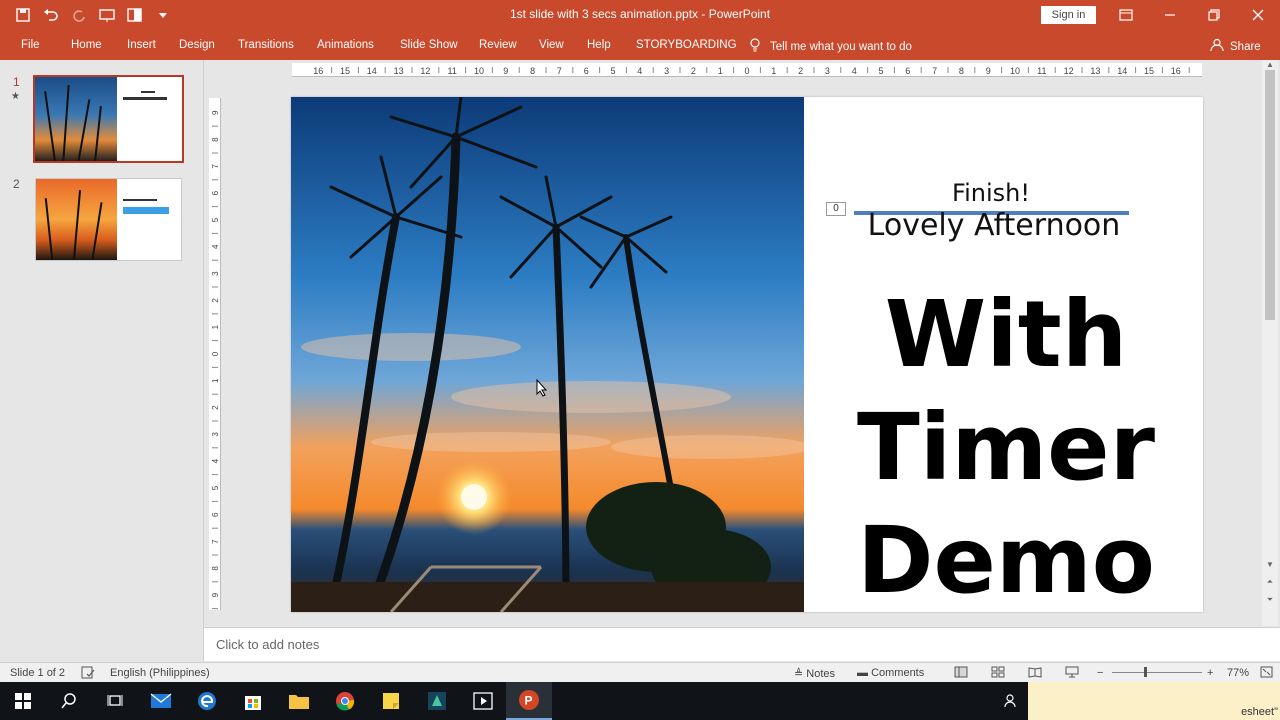 This screenshot has width=1280, height=720. What do you see at coordinates (961, 673) in the screenshot?
I see `normal-view-icon` at bounding box center [961, 673].